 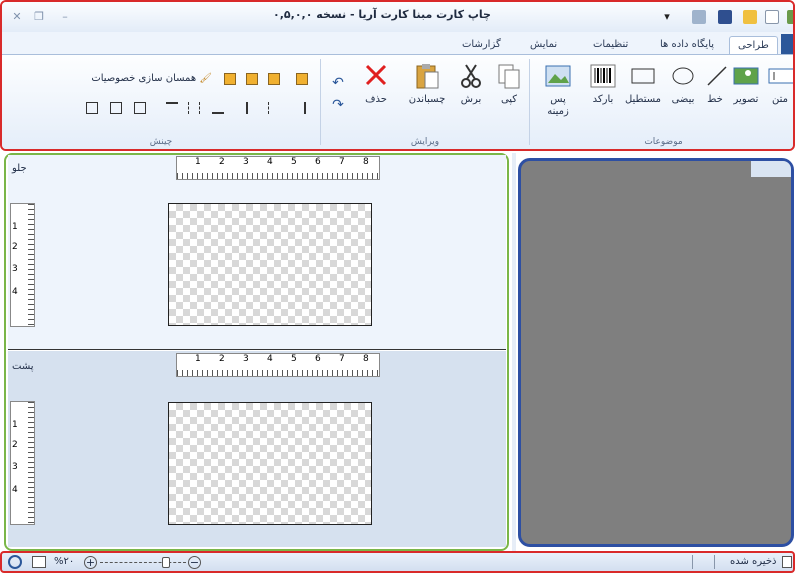 I want to click on tab-reports: گزارشات, so click(x=481, y=45).